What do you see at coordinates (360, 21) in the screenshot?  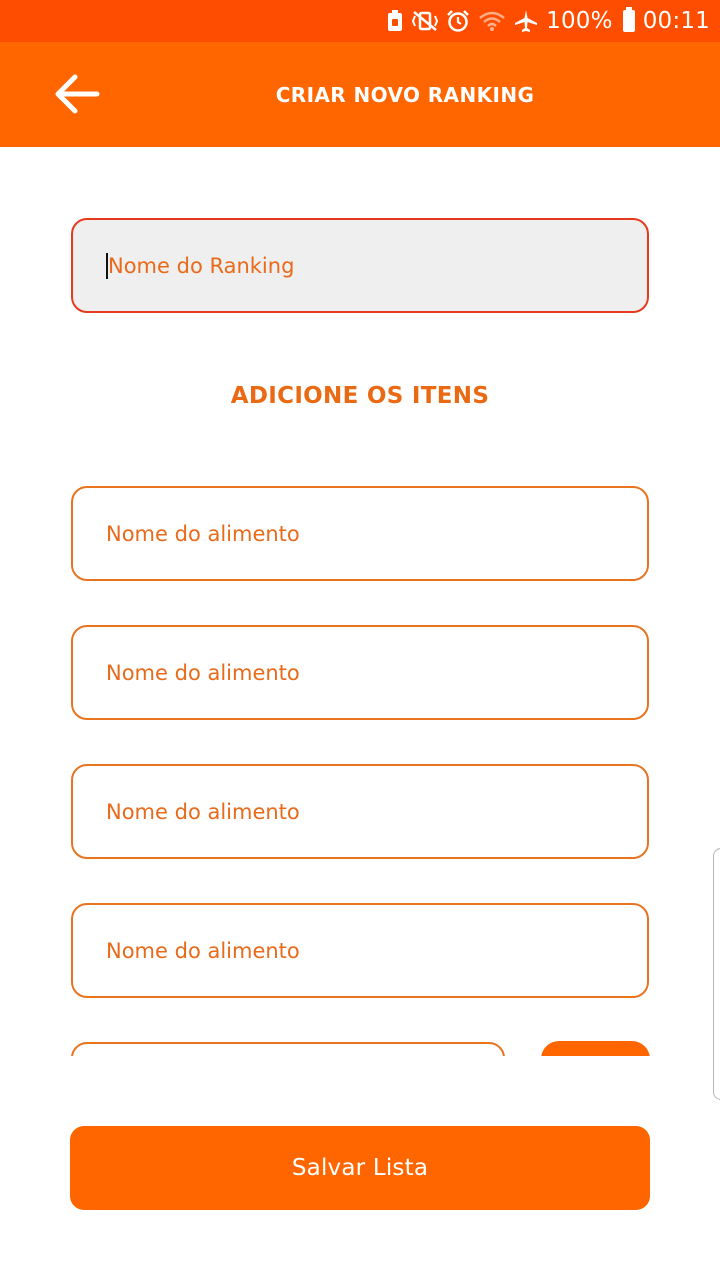 I see `status-bar: 100% 00:11` at bounding box center [360, 21].